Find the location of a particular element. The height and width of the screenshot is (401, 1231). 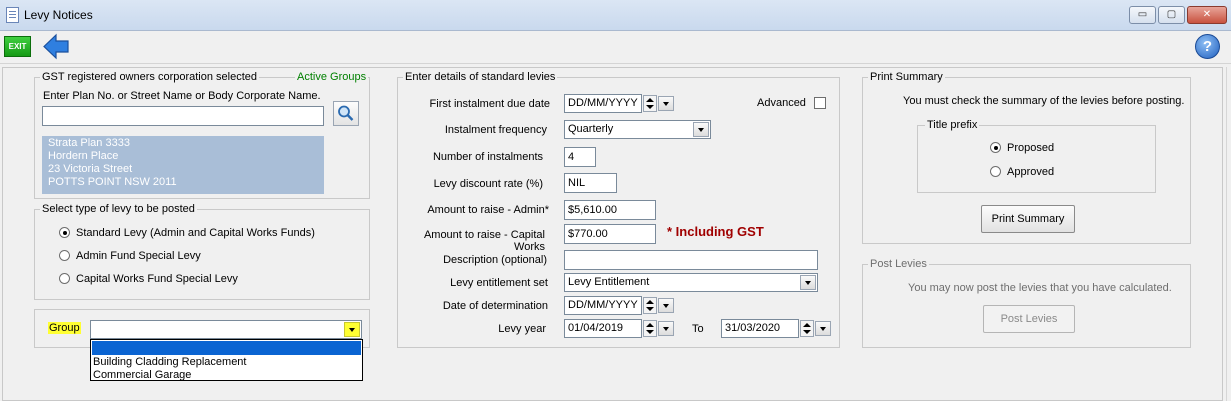

admin-special-levy-radio is located at coordinates (64, 255).